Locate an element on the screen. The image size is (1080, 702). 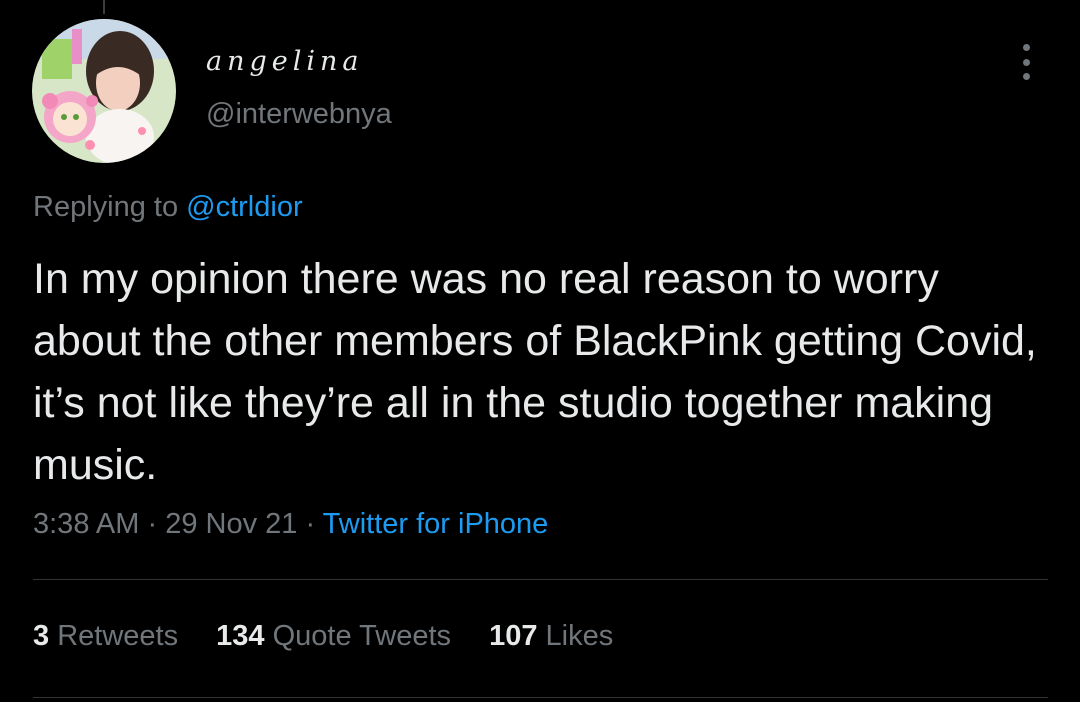
tweet-source-link: Twitter for iPhone is located at coordinates (436, 524).